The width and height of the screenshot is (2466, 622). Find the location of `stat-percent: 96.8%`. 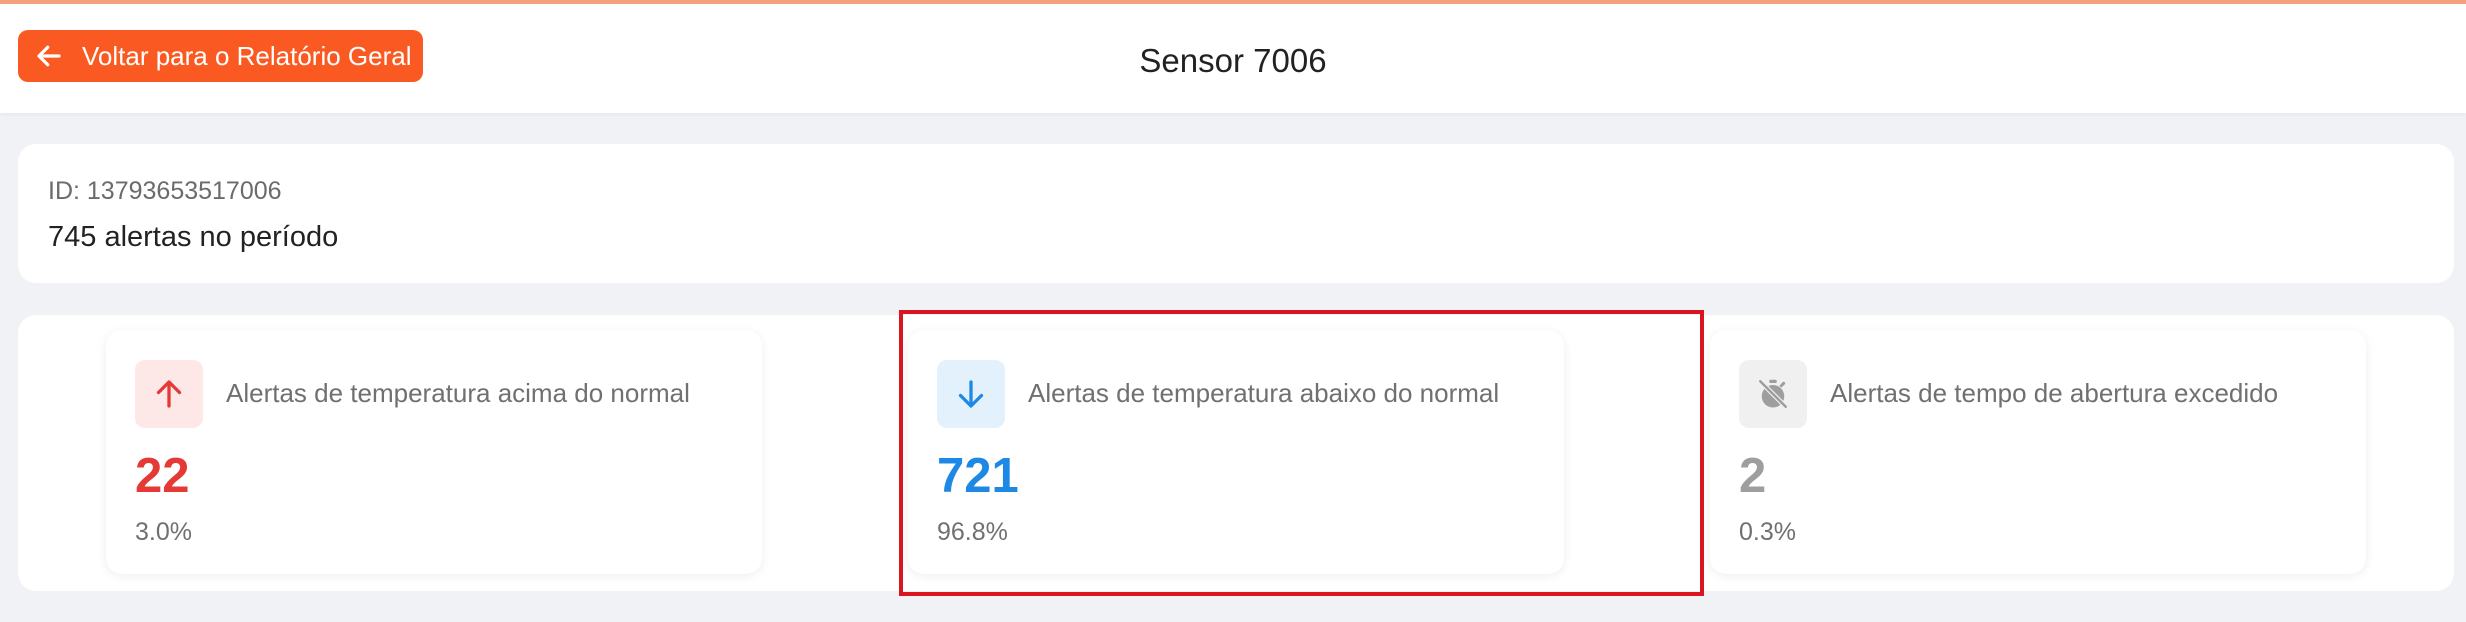

stat-percent: 96.8% is located at coordinates (972, 532).